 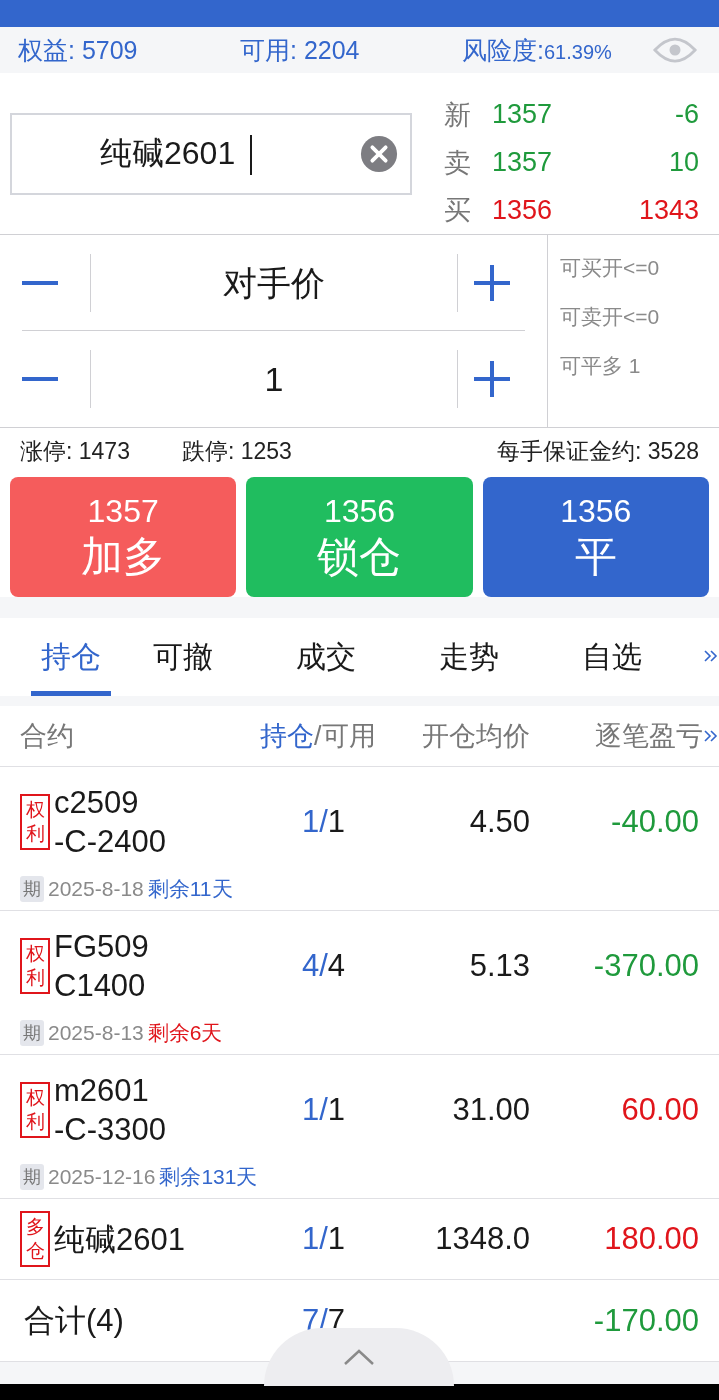 What do you see at coordinates (101, 947) in the screenshot?
I see `contract-name: FG509` at bounding box center [101, 947].